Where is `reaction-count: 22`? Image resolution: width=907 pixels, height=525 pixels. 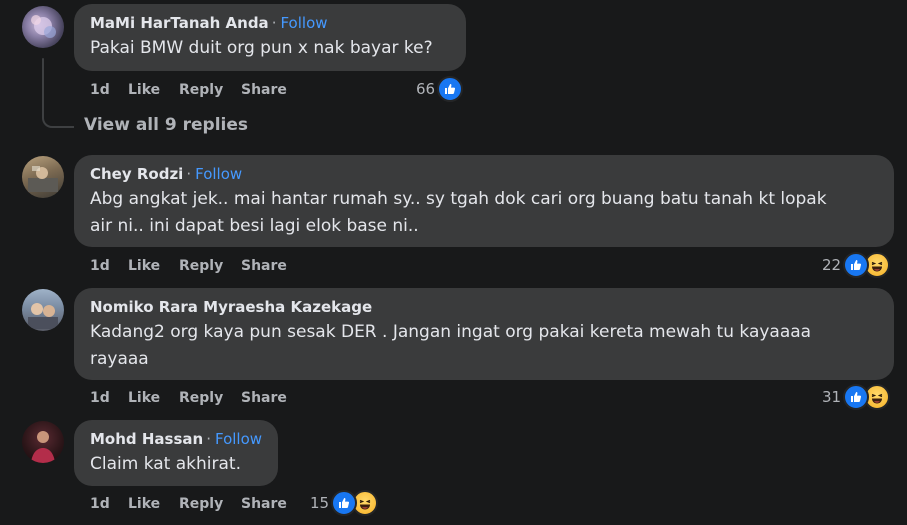 reaction-count: 22 is located at coordinates (832, 265).